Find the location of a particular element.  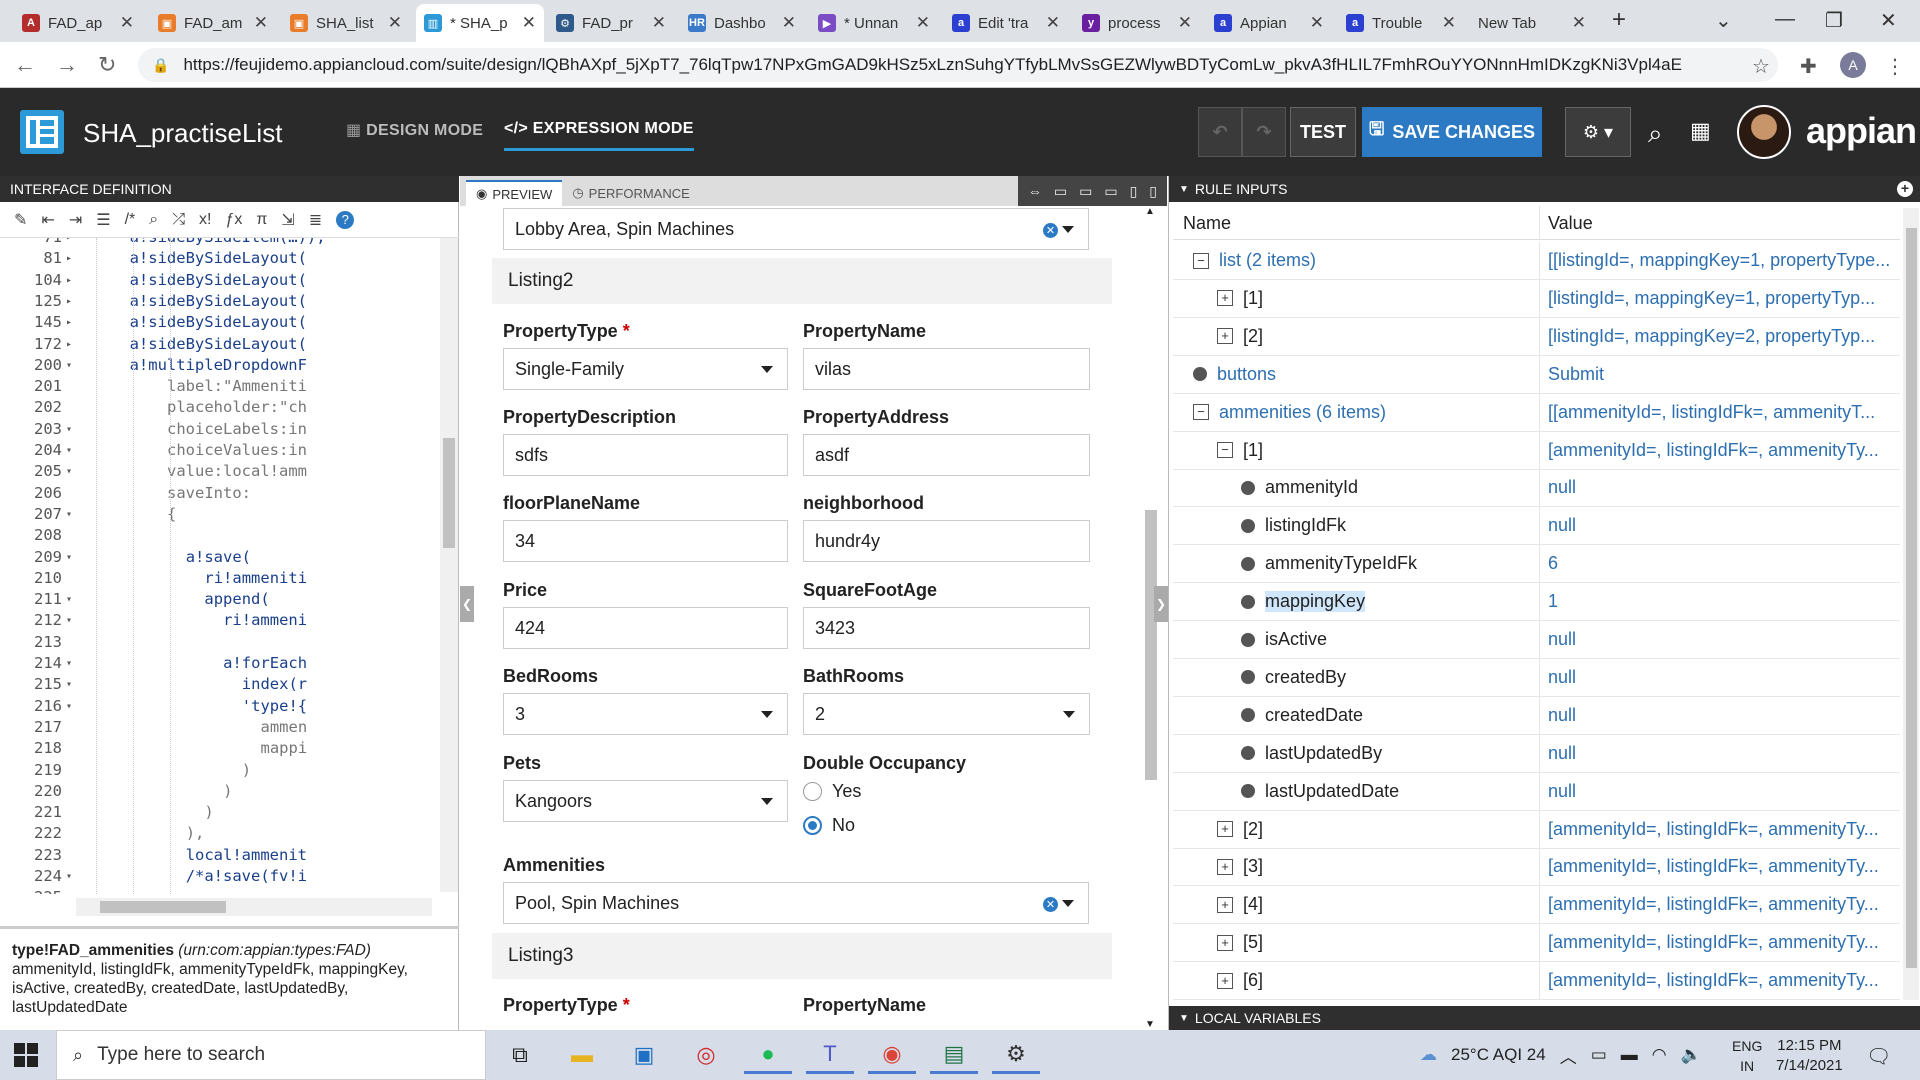

fit-width-icon: ⇔ is located at coordinates (1035, 191).